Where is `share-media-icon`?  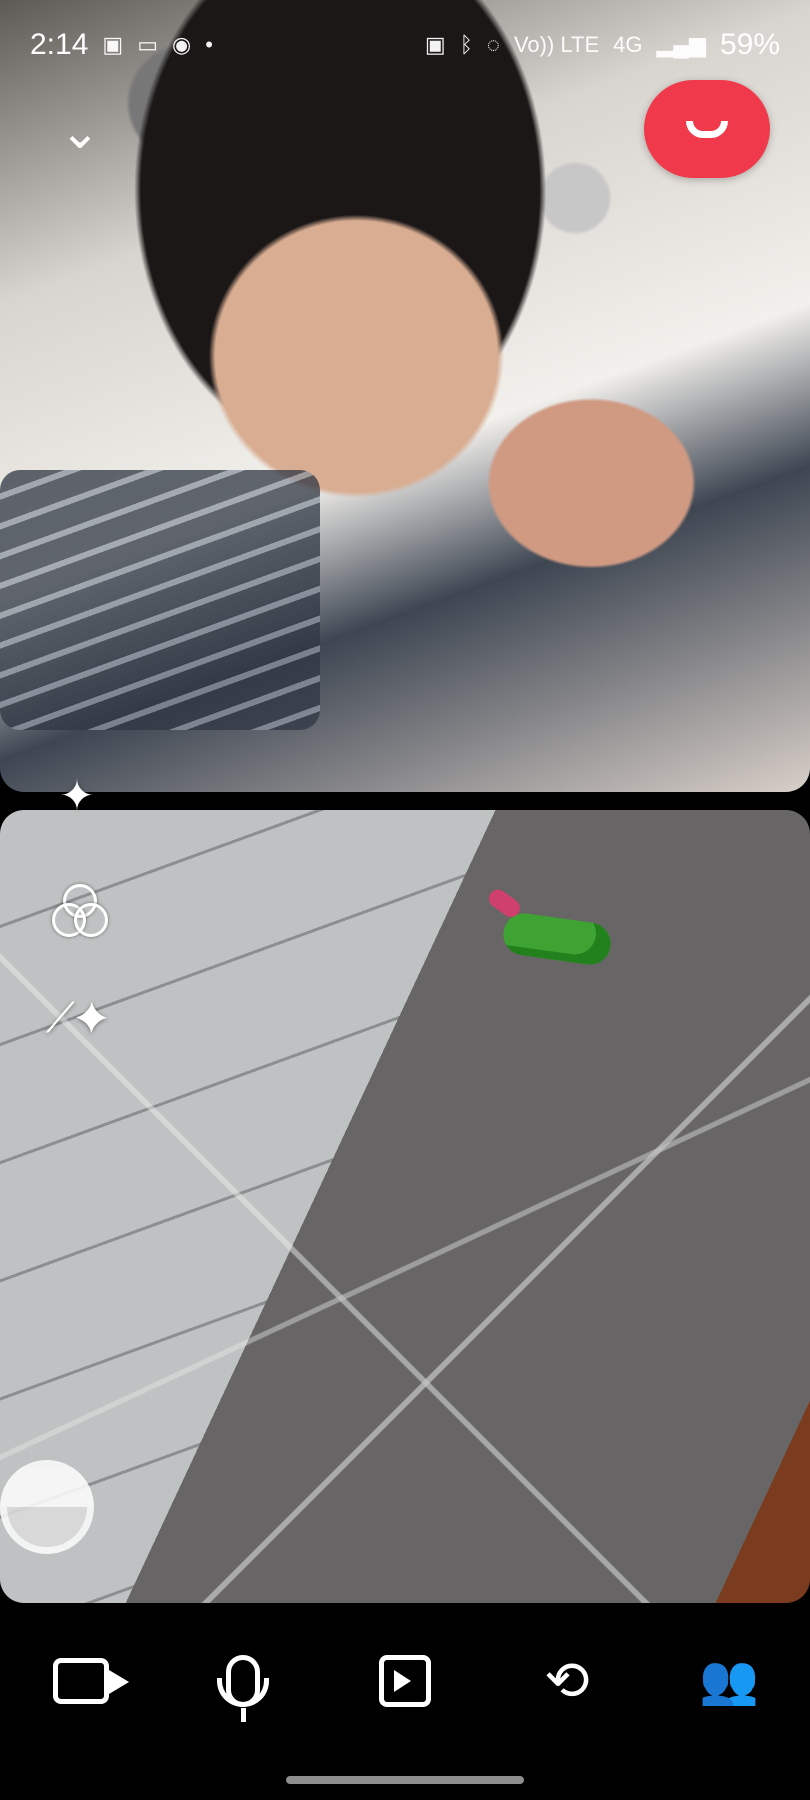 share-media-icon is located at coordinates (405, 1681).